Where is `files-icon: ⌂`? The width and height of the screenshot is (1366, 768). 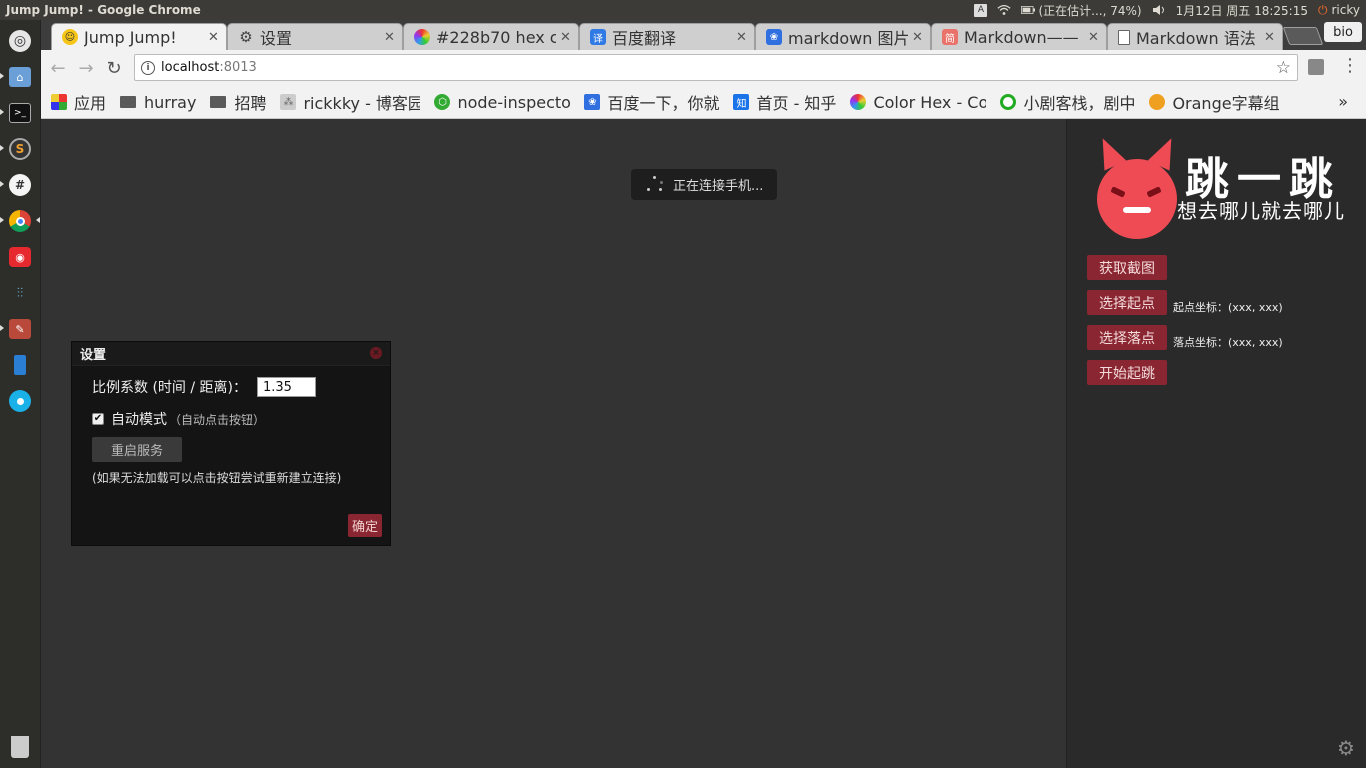
files-icon: ⌂ is located at coordinates (20, 77).